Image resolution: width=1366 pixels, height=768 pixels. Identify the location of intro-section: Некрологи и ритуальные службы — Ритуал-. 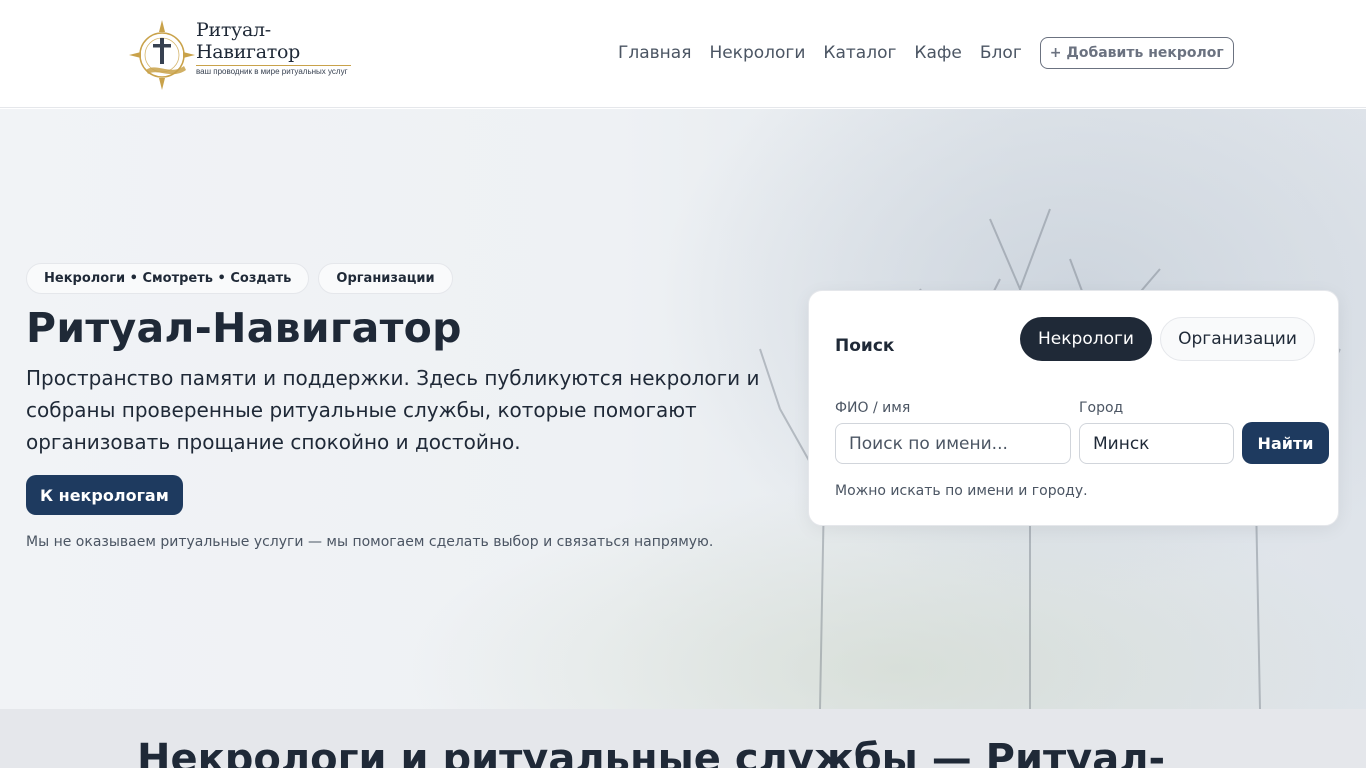
(683, 738).